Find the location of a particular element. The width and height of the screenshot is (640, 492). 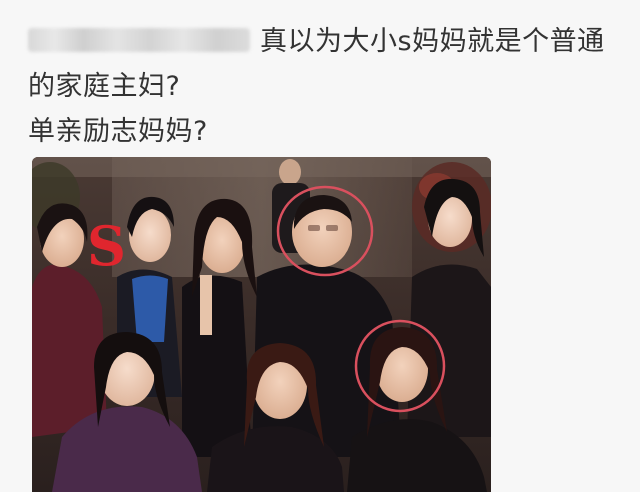

post-text-line-3: 单亲励志妈妈? is located at coordinates (118, 131).